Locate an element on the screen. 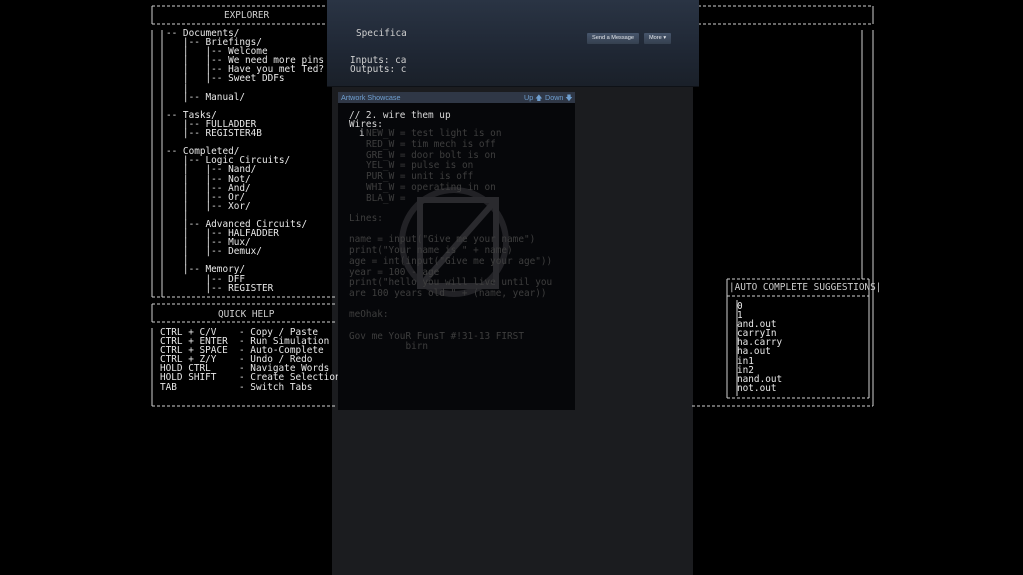  arrow-up-icon: 🡅 is located at coordinates (539, 97).